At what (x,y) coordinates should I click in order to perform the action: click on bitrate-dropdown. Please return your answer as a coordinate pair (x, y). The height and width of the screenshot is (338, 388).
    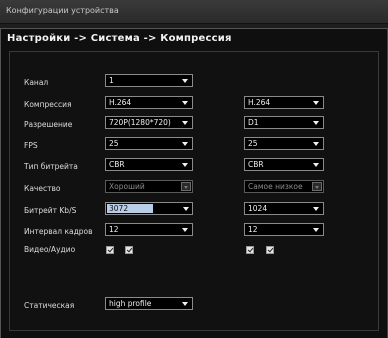
    Looking at the image, I should click on (187, 208).